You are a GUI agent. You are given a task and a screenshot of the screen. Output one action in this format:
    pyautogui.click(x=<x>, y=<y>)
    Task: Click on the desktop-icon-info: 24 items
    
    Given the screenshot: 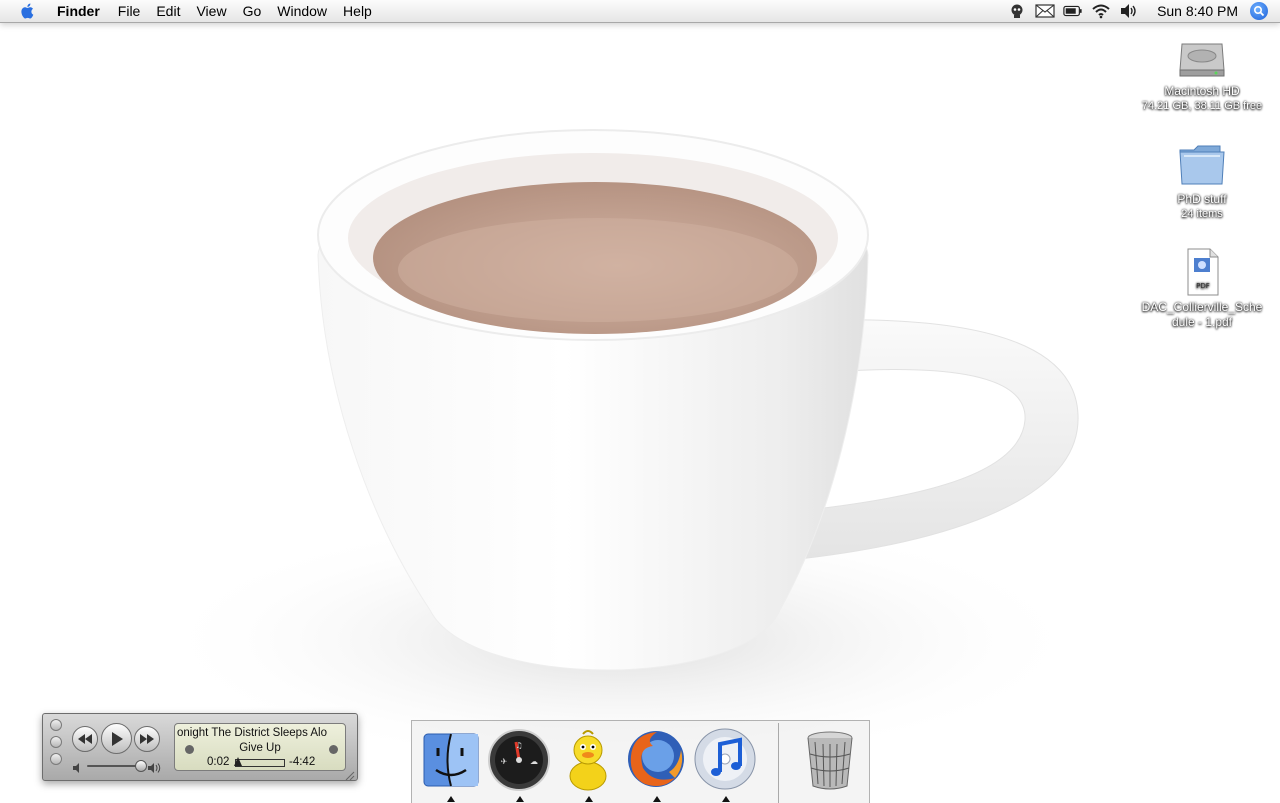 What is the action you would take?
    pyautogui.click(x=1202, y=214)
    